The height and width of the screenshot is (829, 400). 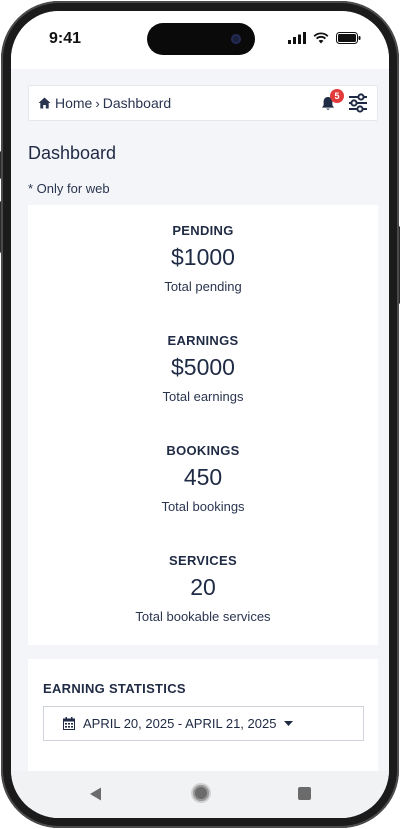 What do you see at coordinates (203, 230) in the screenshot?
I see `stat-label: PENDING` at bounding box center [203, 230].